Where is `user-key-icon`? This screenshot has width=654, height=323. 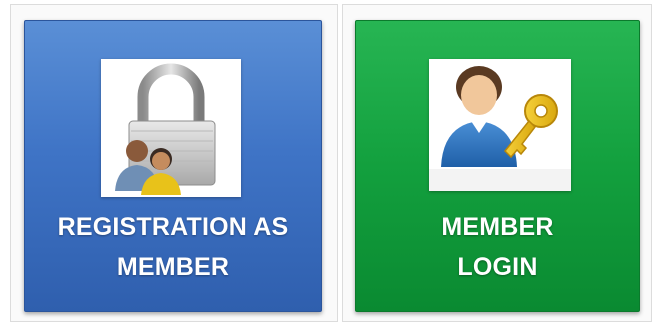 user-key-icon is located at coordinates (500, 125).